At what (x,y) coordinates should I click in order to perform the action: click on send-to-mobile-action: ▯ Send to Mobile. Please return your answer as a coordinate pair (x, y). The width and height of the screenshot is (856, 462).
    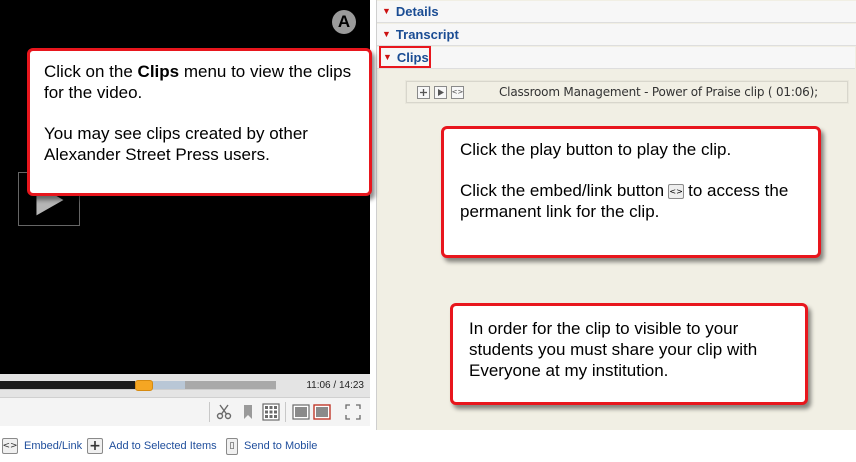
    Looking at the image, I should click on (271, 446).